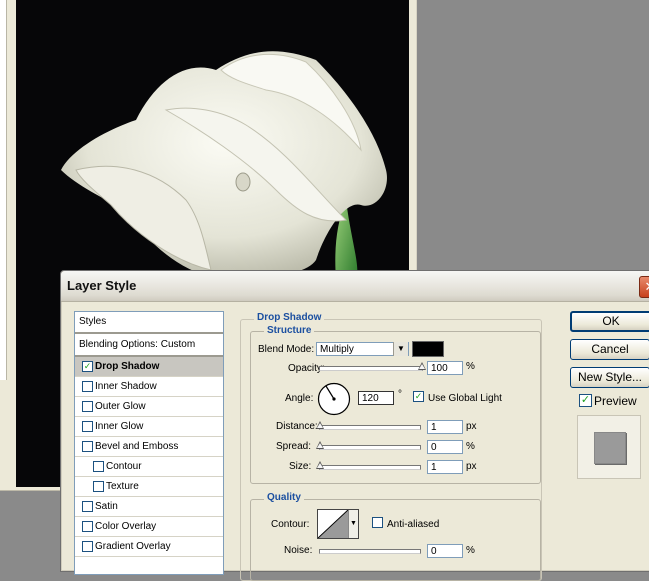 The image size is (649, 581). What do you see at coordinates (320, 425) in the screenshot?
I see `distance-slider-thumb` at bounding box center [320, 425].